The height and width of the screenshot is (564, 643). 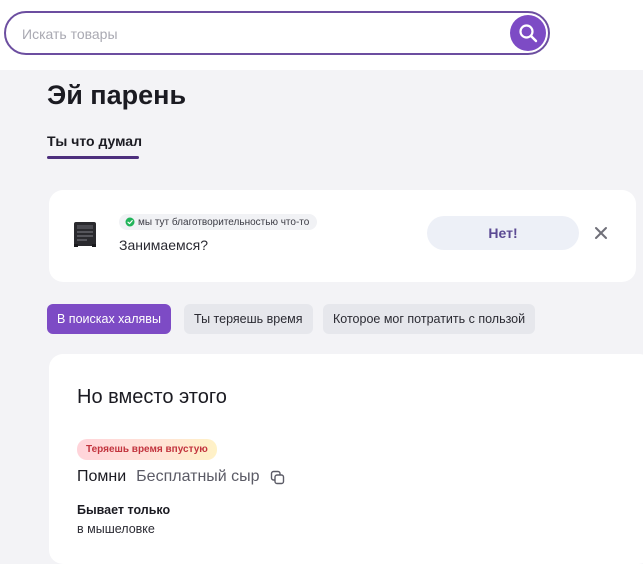 What do you see at coordinates (94, 141) in the screenshot?
I see `tab-active: Ты что думал` at bounding box center [94, 141].